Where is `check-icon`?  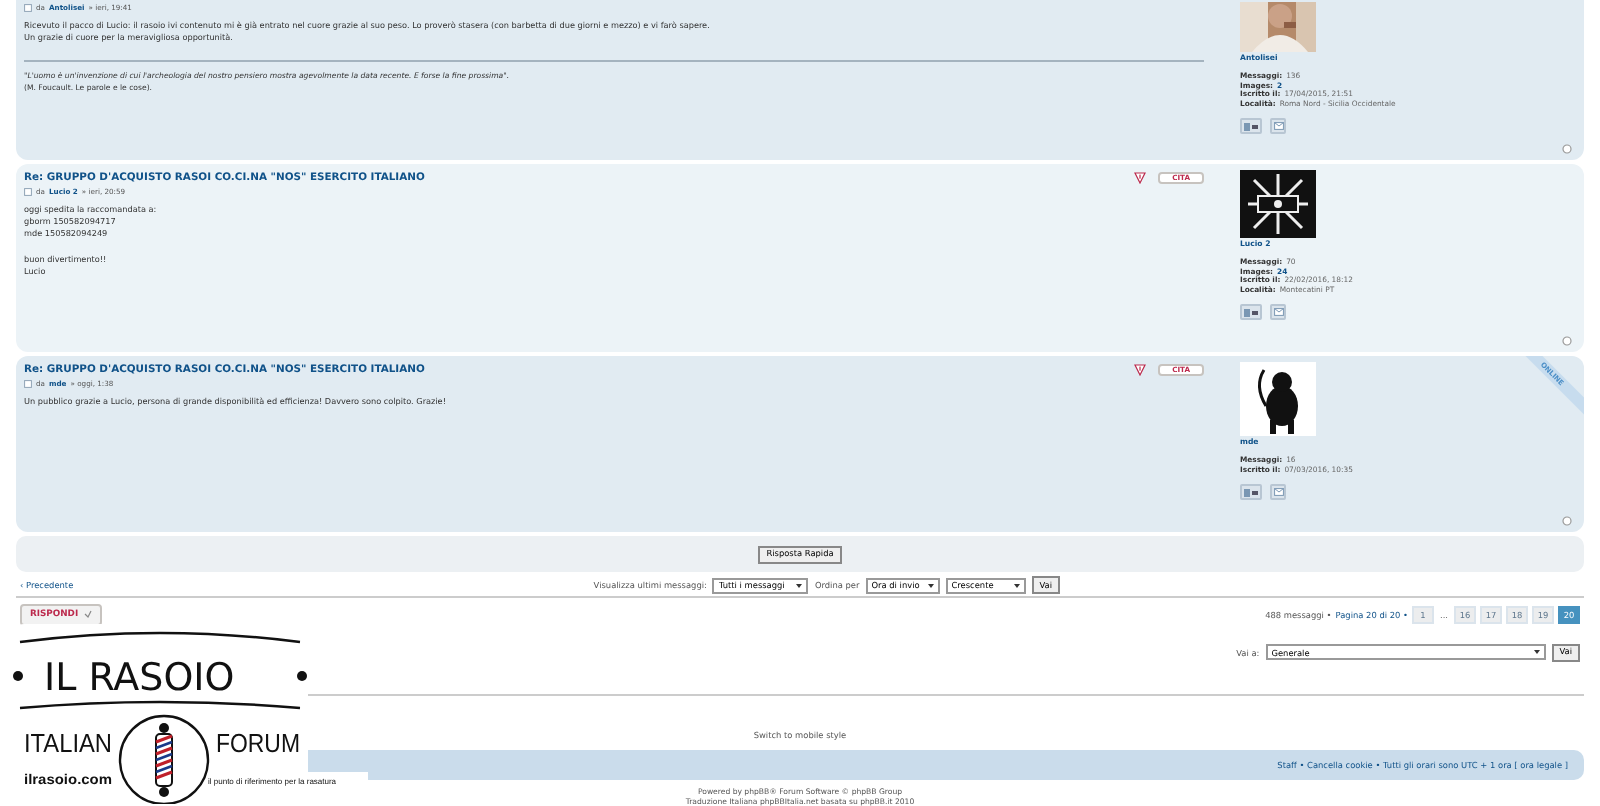
check-icon is located at coordinates (88, 614).